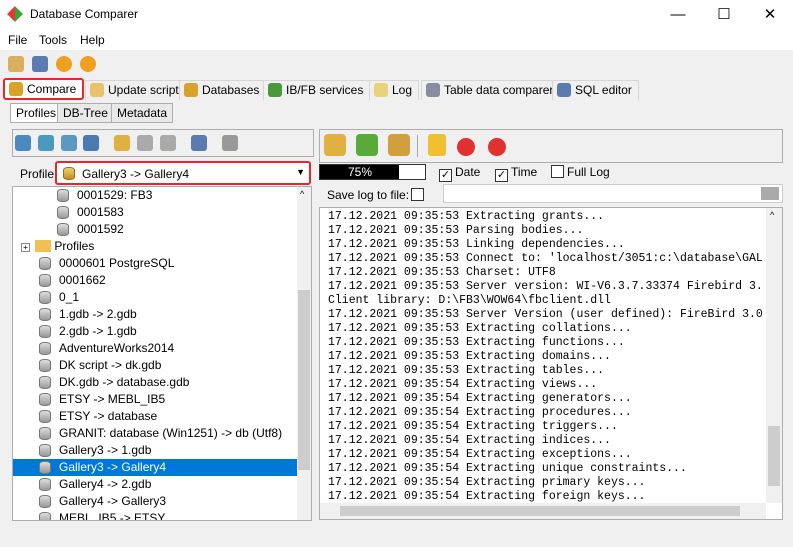 This screenshot has height=547, width=793. What do you see at coordinates (25, 247) in the screenshot?
I see `expand-icon: +` at bounding box center [25, 247].